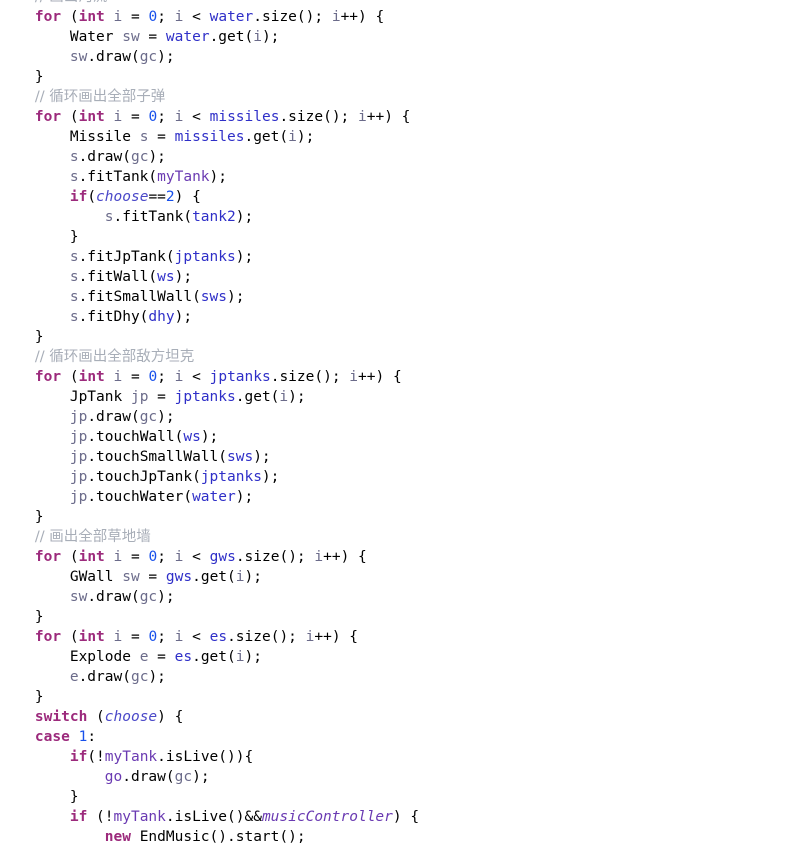 The image size is (796, 849). What do you see at coordinates (398, 297) in the screenshot?
I see `code-line: s.fitSmallWall(sws);` at bounding box center [398, 297].